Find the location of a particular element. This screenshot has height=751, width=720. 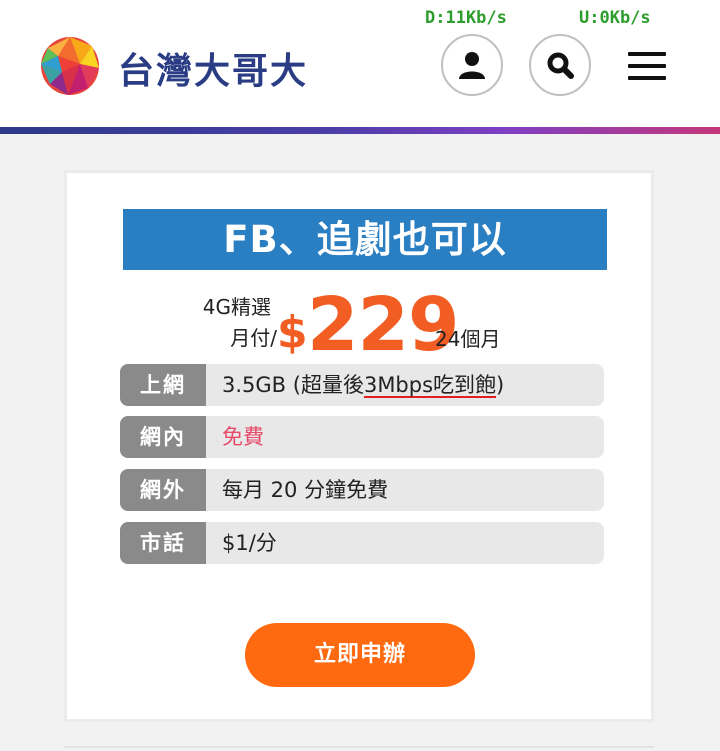

payment-label: 月付/ is located at coordinates (253, 338).